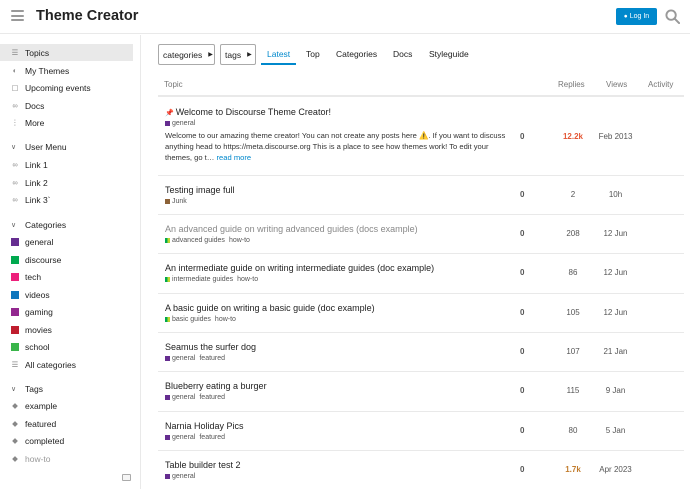  I want to click on replies-count: 105, so click(573, 312).